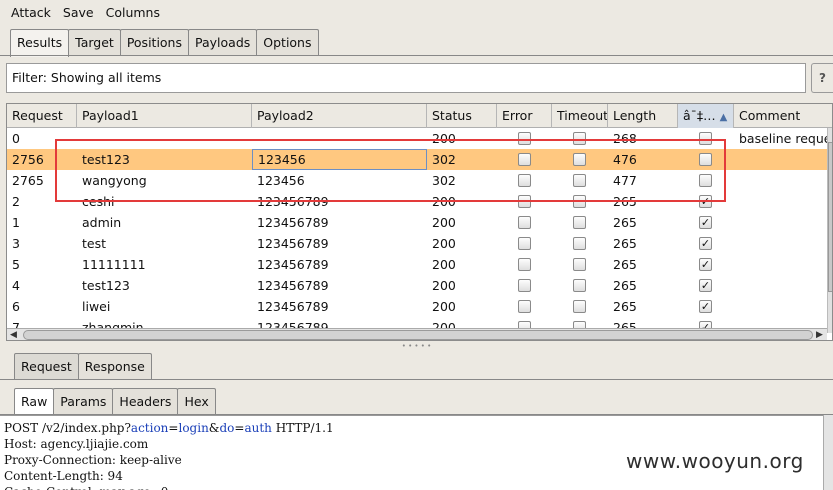  What do you see at coordinates (417, 264) in the screenshot?
I see `table-row: 5 11111111 123456789 200 265 ✓` at bounding box center [417, 264].